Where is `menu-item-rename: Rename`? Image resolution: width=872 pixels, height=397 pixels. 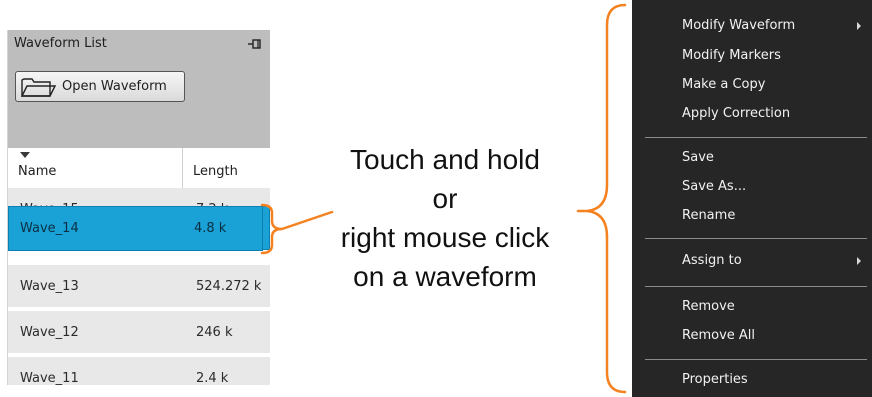 menu-item-rename: Rename is located at coordinates (708, 215).